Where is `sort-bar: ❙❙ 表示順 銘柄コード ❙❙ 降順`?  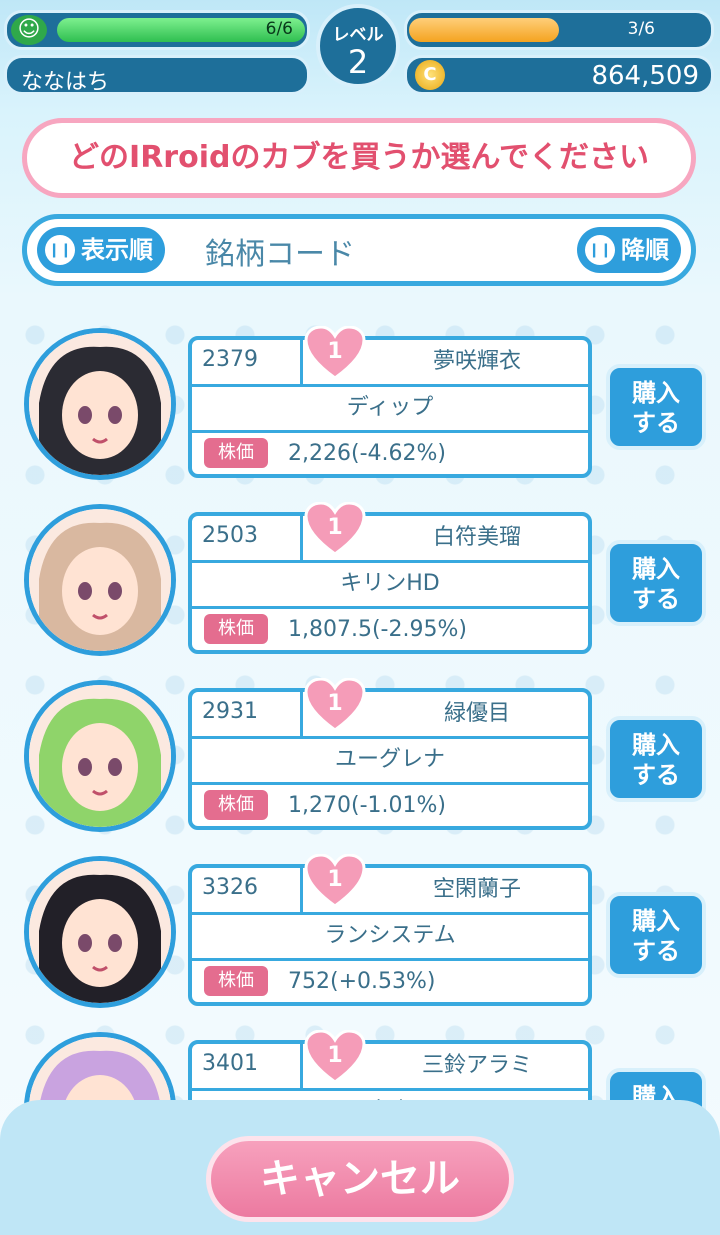 sort-bar: ❙❙ 表示順 銘柄コード ❙❙ 降順 is located at coordinates (359, 250).